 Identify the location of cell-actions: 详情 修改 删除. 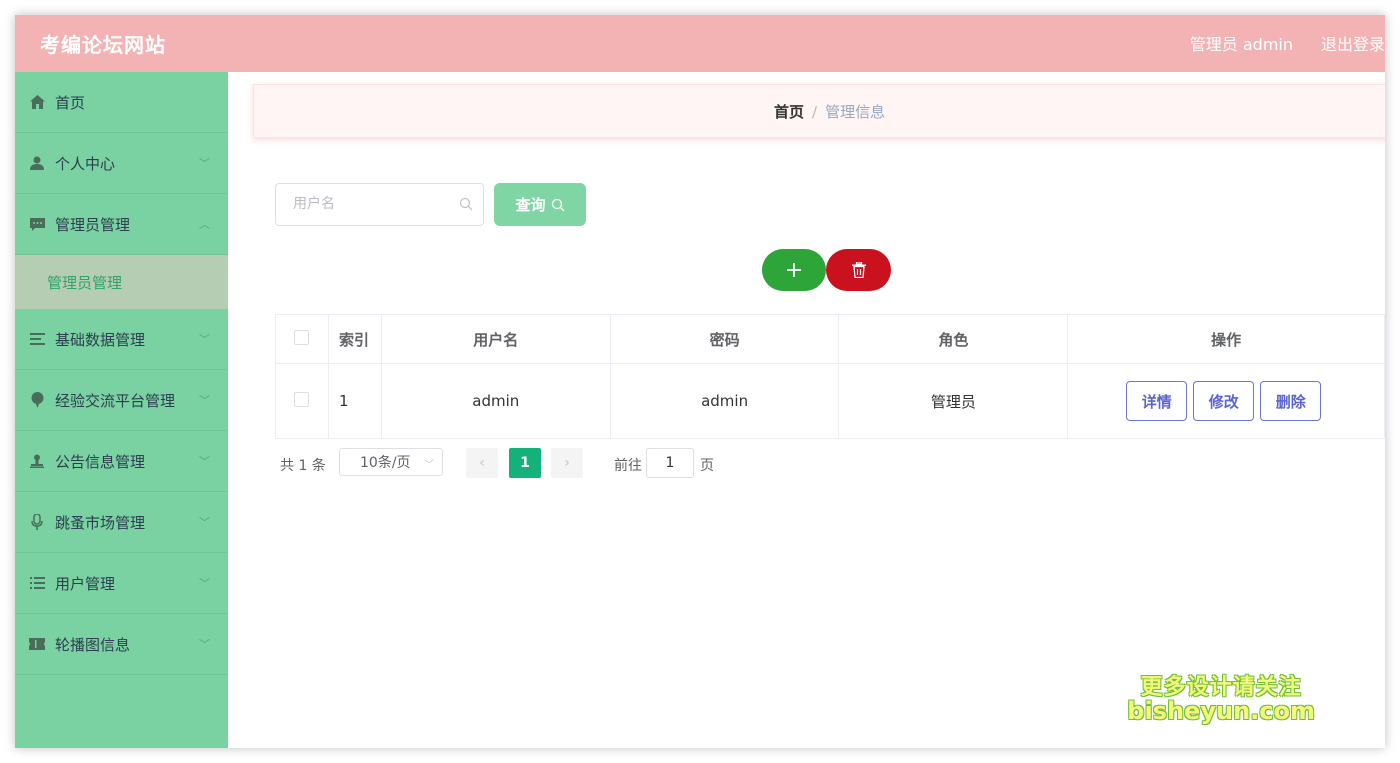
(1226, 401).